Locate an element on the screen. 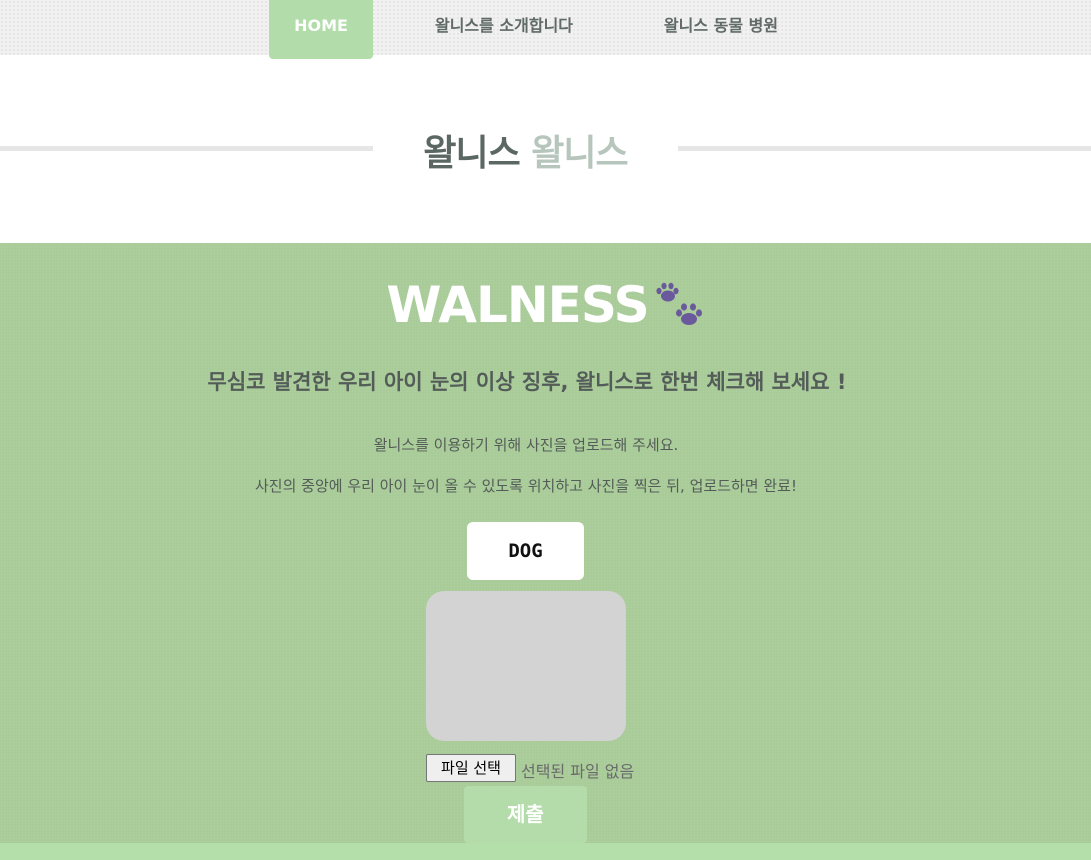  paw-prints-icon is located at coordinates (679, 311).